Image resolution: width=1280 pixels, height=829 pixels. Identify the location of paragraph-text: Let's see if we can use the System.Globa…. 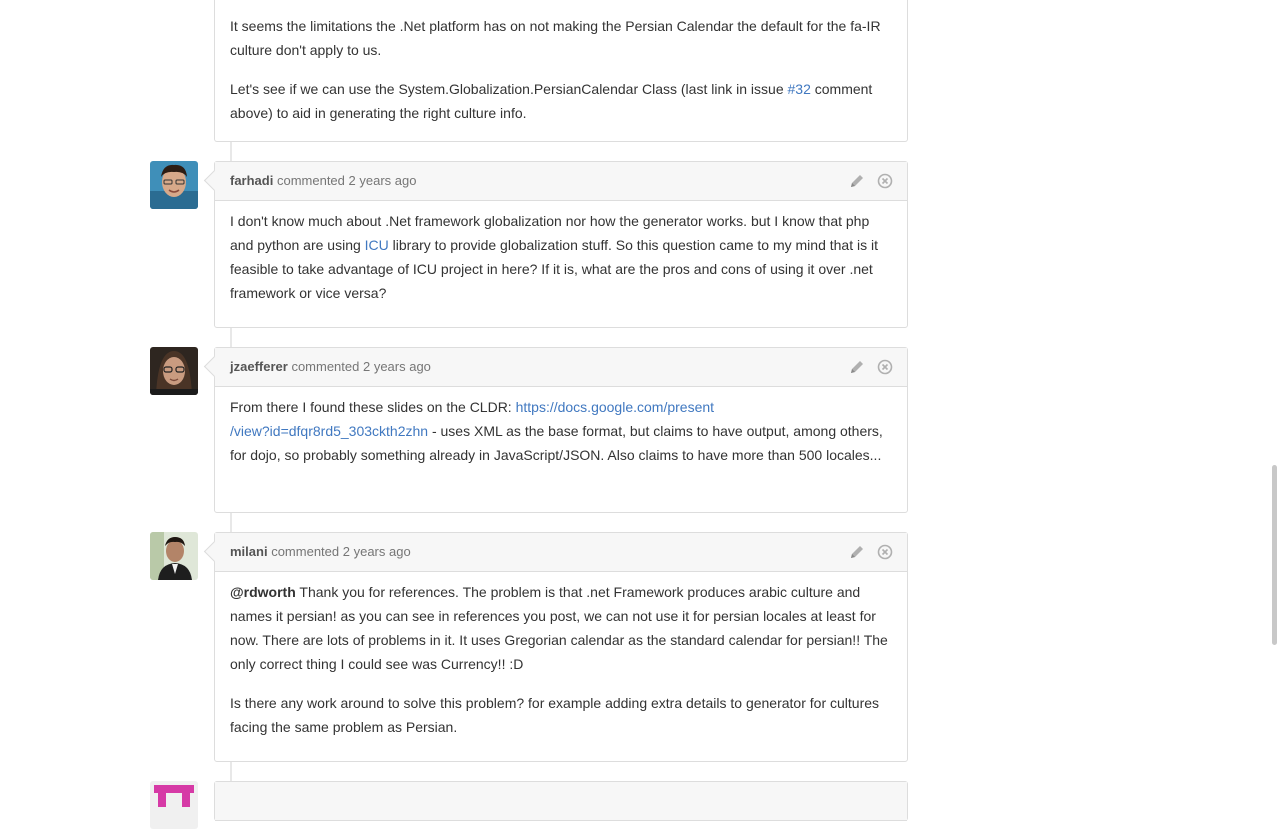
(509, 89).